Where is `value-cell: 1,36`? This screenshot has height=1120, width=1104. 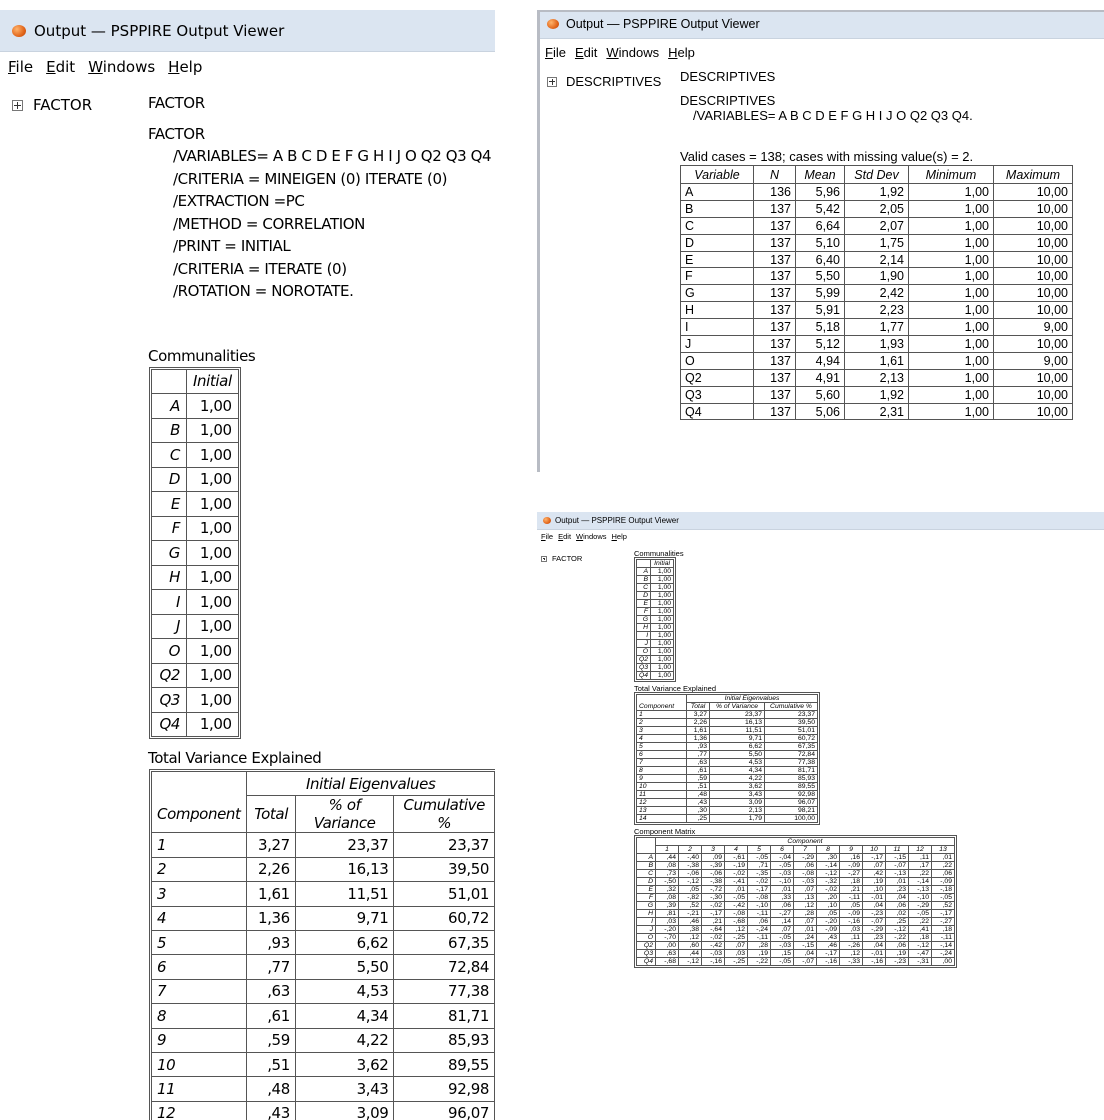
value-cell: 1,36 is located at coordinates (698, 738).